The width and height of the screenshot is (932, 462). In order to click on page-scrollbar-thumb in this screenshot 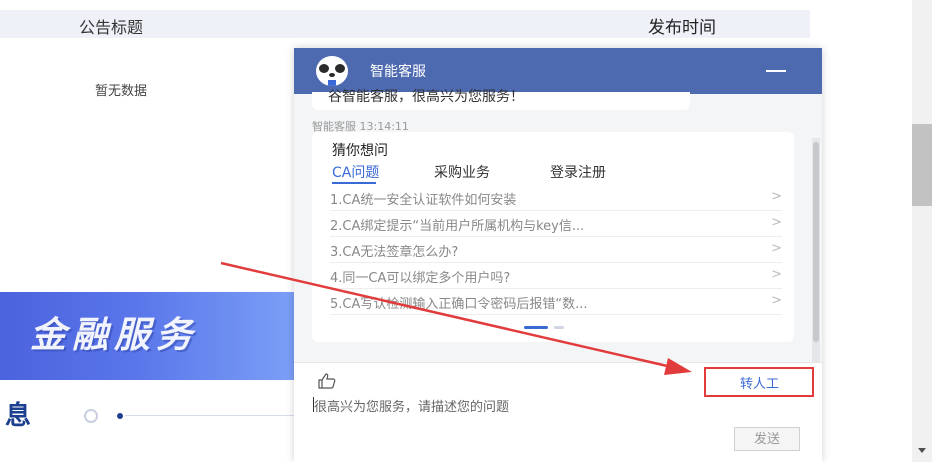, I will do `click(922, 165)`.